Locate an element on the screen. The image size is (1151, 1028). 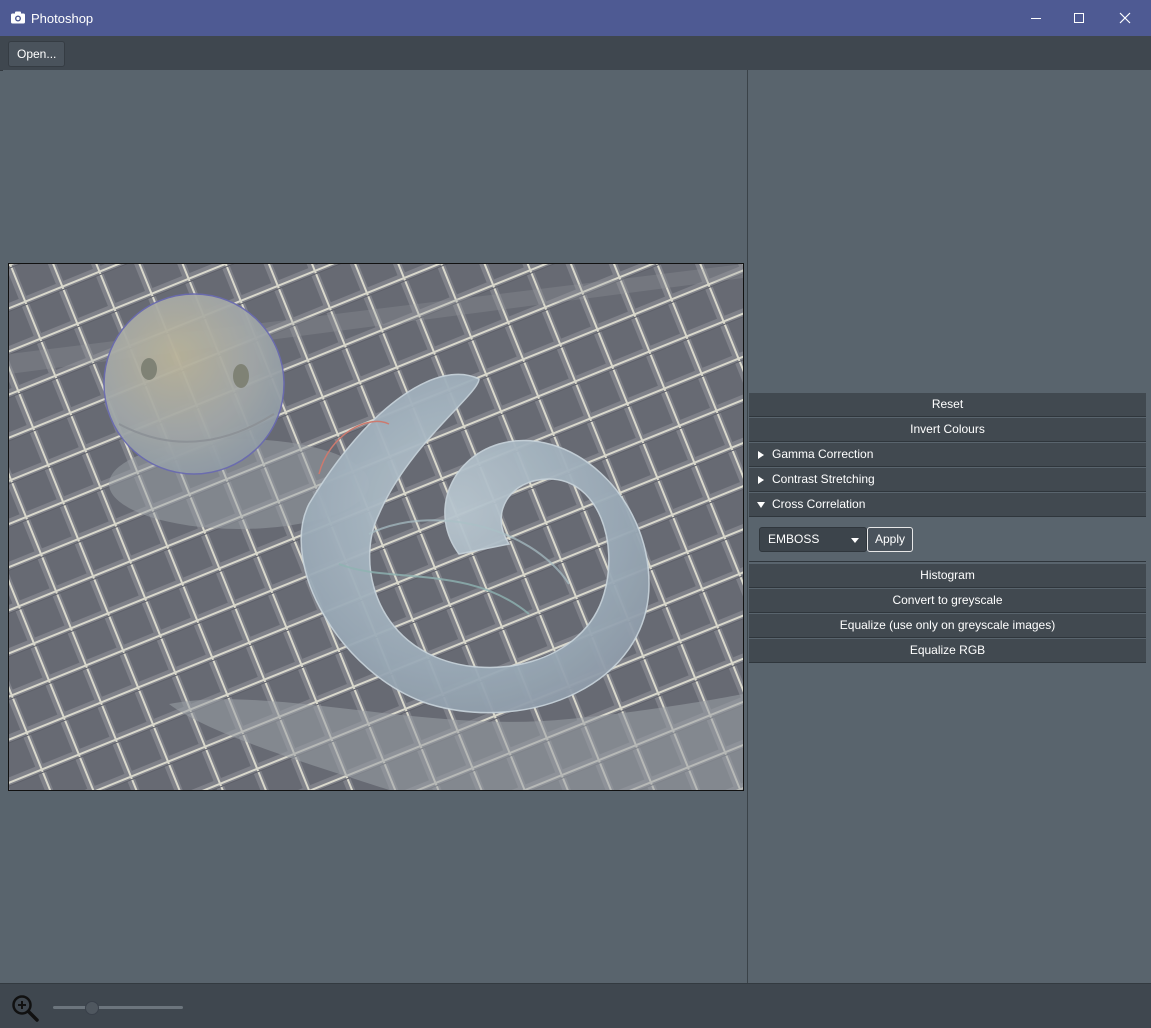
contrast-stretching-label: Contrast Stretching is located at coordinates (823, 479).